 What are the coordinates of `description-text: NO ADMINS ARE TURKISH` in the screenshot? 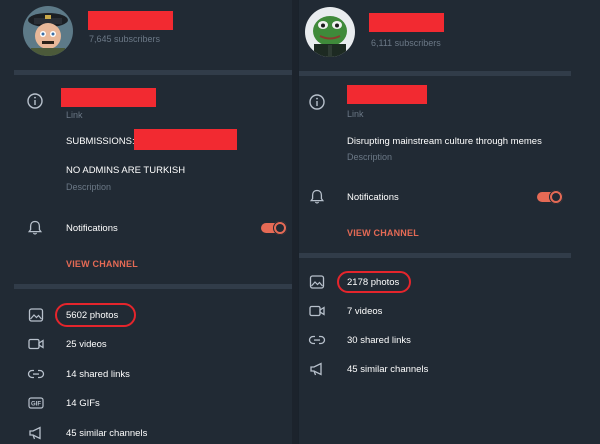 It's located at (126, 170).